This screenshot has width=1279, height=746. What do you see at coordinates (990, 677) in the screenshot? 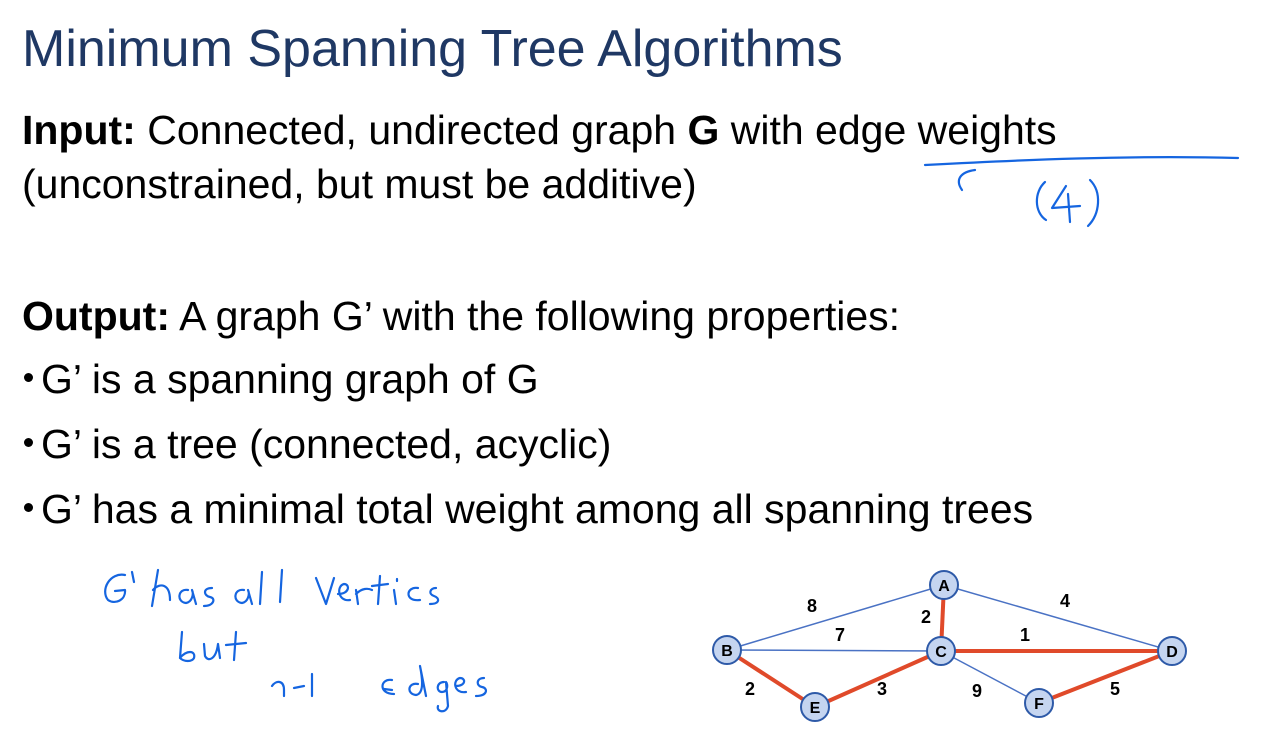
I see `edge-c-f` at bounding box center [990, 677].